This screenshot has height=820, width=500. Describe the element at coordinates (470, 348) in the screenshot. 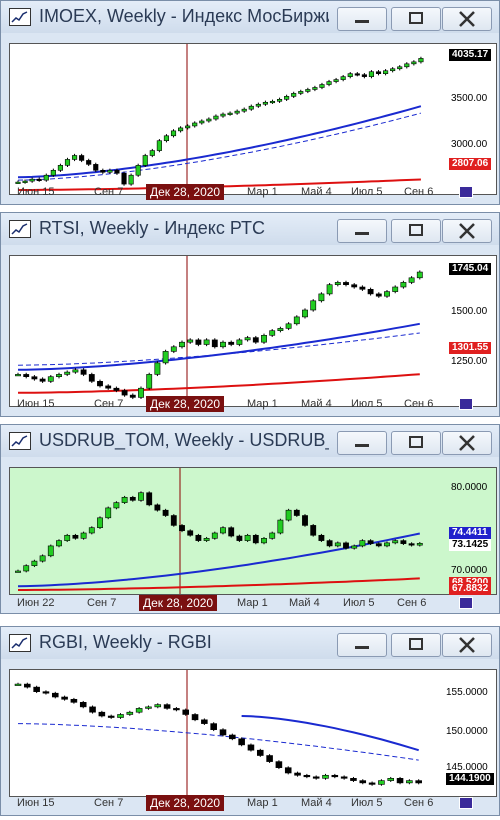

I see `ma-price-tag: 1301.55` at that location.